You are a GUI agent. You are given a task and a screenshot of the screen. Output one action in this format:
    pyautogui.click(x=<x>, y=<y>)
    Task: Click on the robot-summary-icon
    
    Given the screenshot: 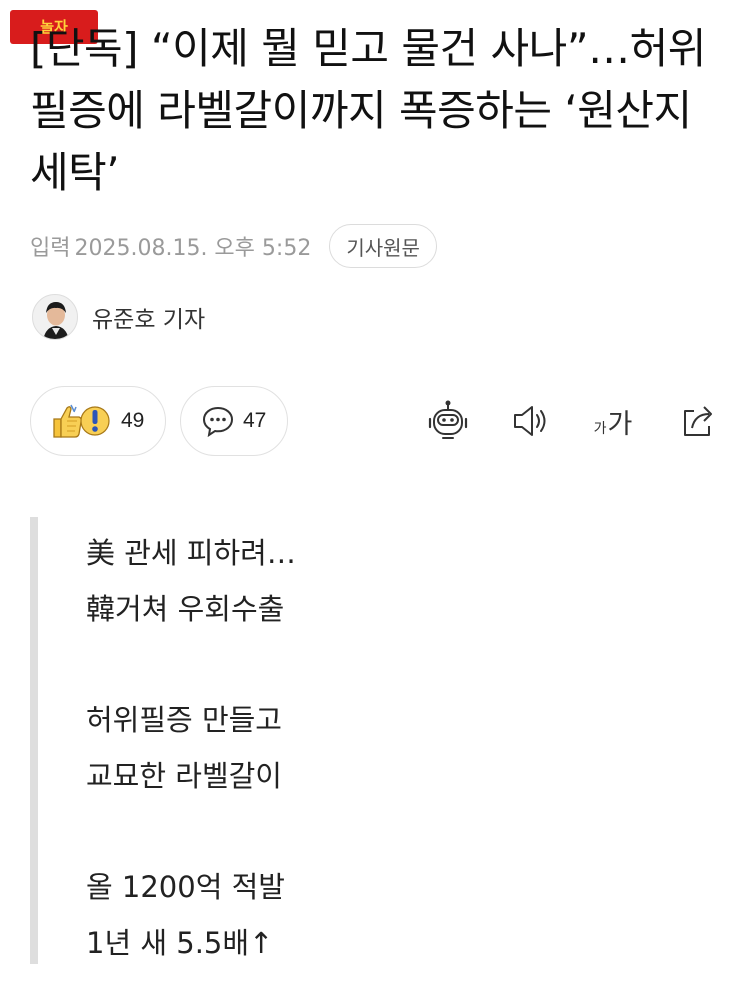 What is the action you would take?
    pyautogui.click(x=448, y=419)
    